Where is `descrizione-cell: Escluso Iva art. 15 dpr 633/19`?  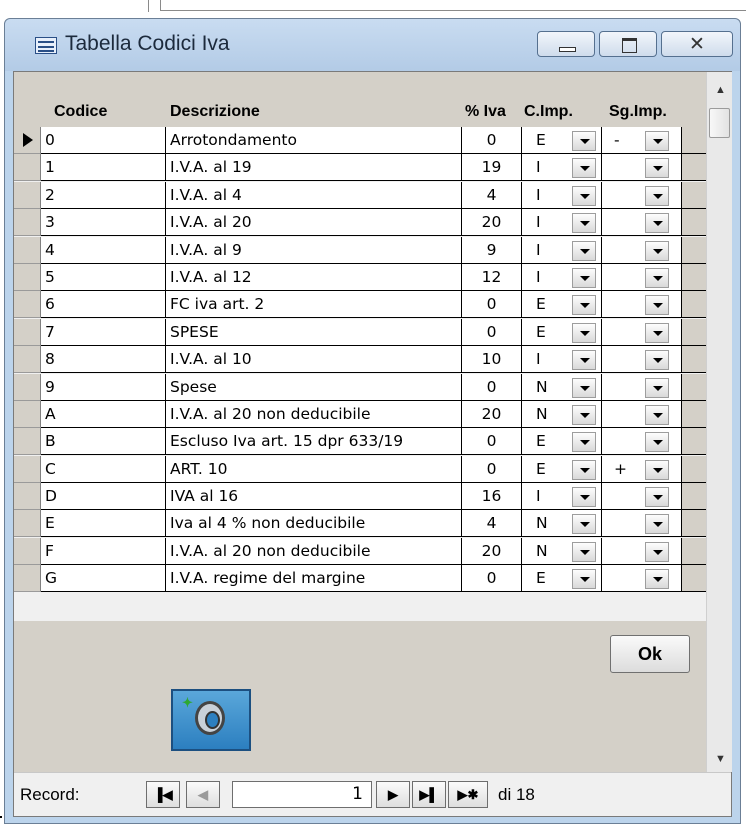
descrizione-cell: Escluso Iva art. 15 dpr 633/19 is located at coordinates (314, 442).